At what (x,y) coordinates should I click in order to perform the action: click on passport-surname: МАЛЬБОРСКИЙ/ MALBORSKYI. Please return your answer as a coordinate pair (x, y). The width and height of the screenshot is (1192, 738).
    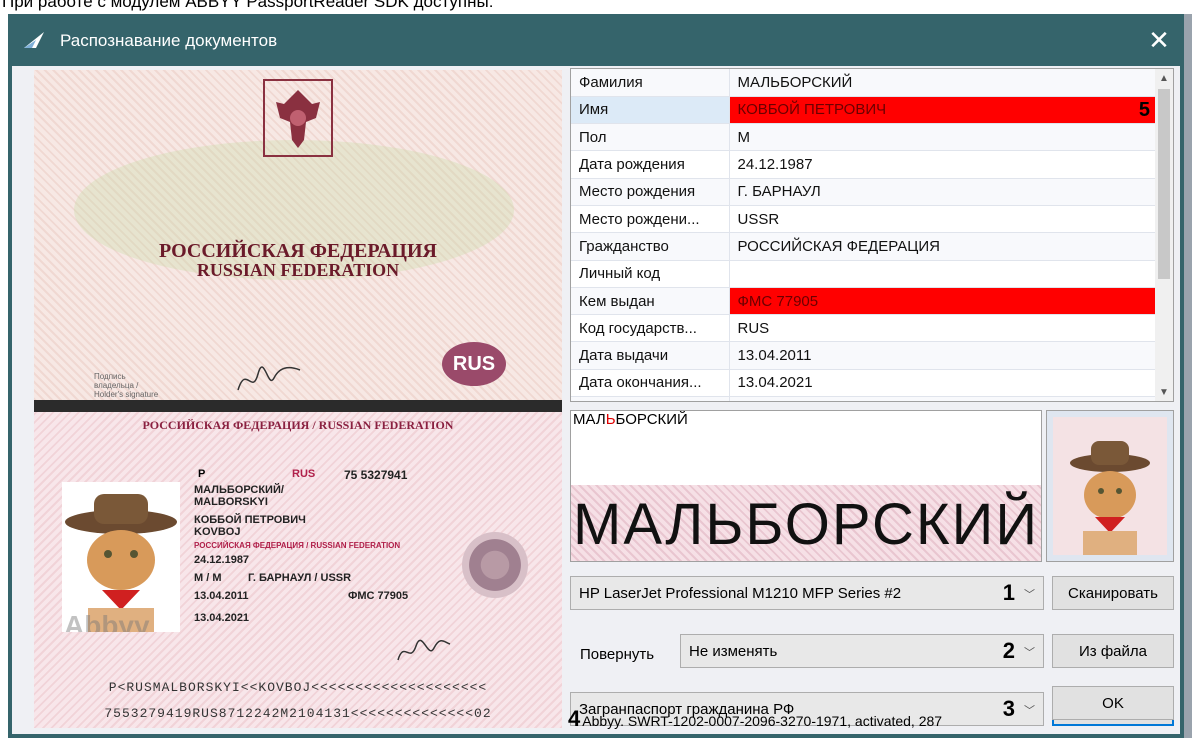
    Looking at the image, I should click on (239, 496).